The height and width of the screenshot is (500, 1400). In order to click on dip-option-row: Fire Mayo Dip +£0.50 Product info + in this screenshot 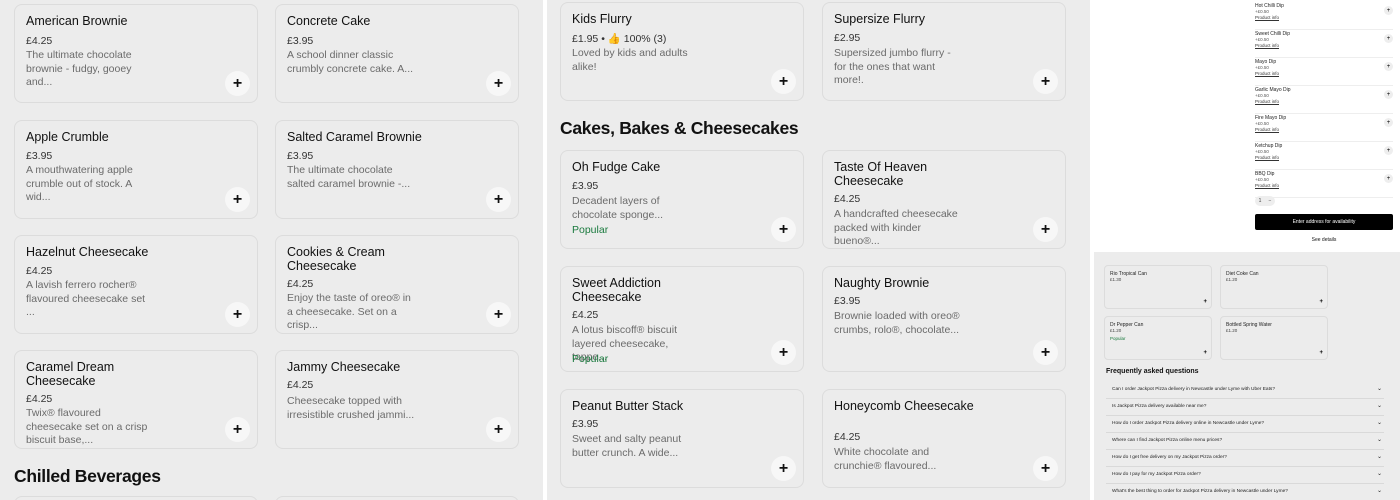, I will do `click(1324, 128)`.